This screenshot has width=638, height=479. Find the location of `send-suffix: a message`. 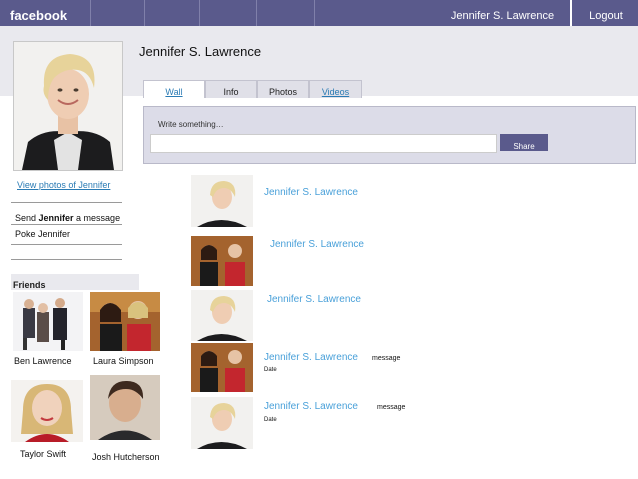

send-suffix: a message is located at coordinates (97, 218).